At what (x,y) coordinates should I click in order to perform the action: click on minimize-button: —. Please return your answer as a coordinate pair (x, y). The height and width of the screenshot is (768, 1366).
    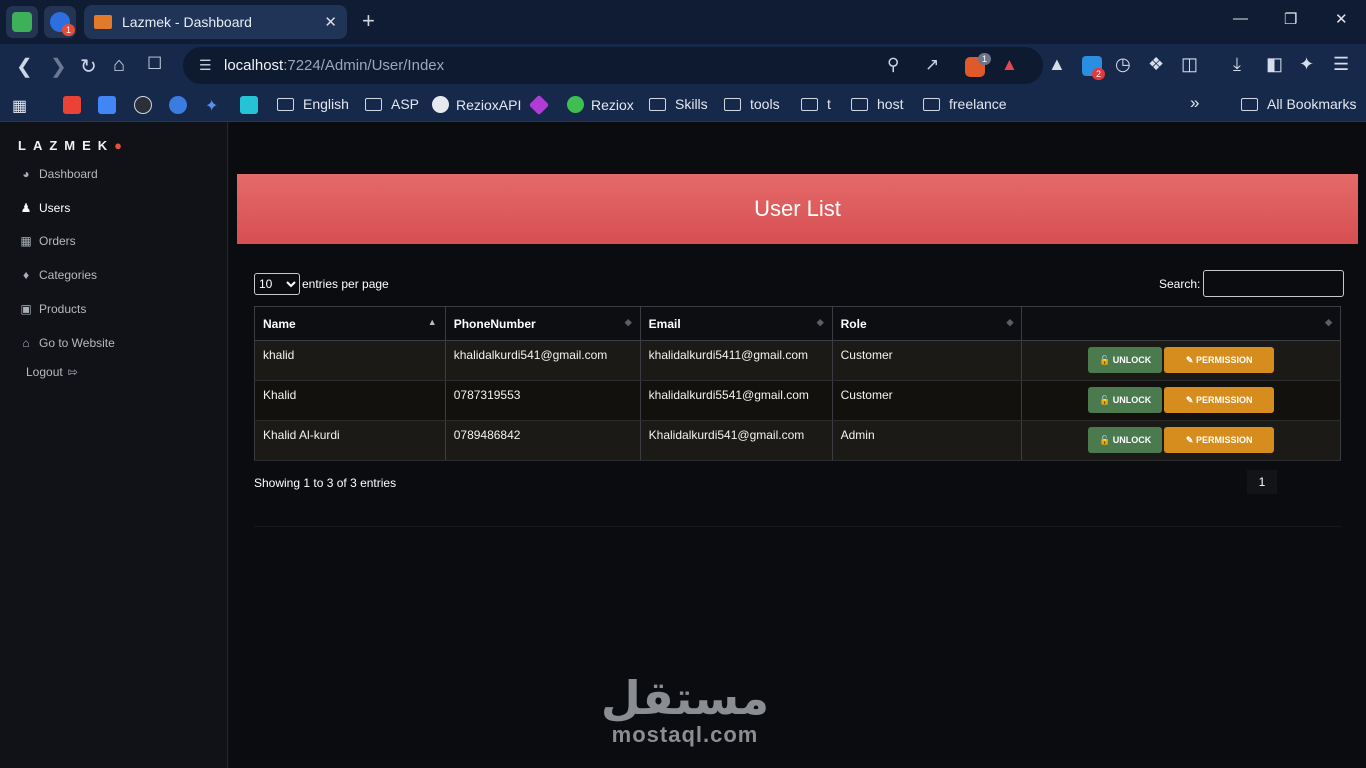
    Looking at the image, I should click on (1240, 18).